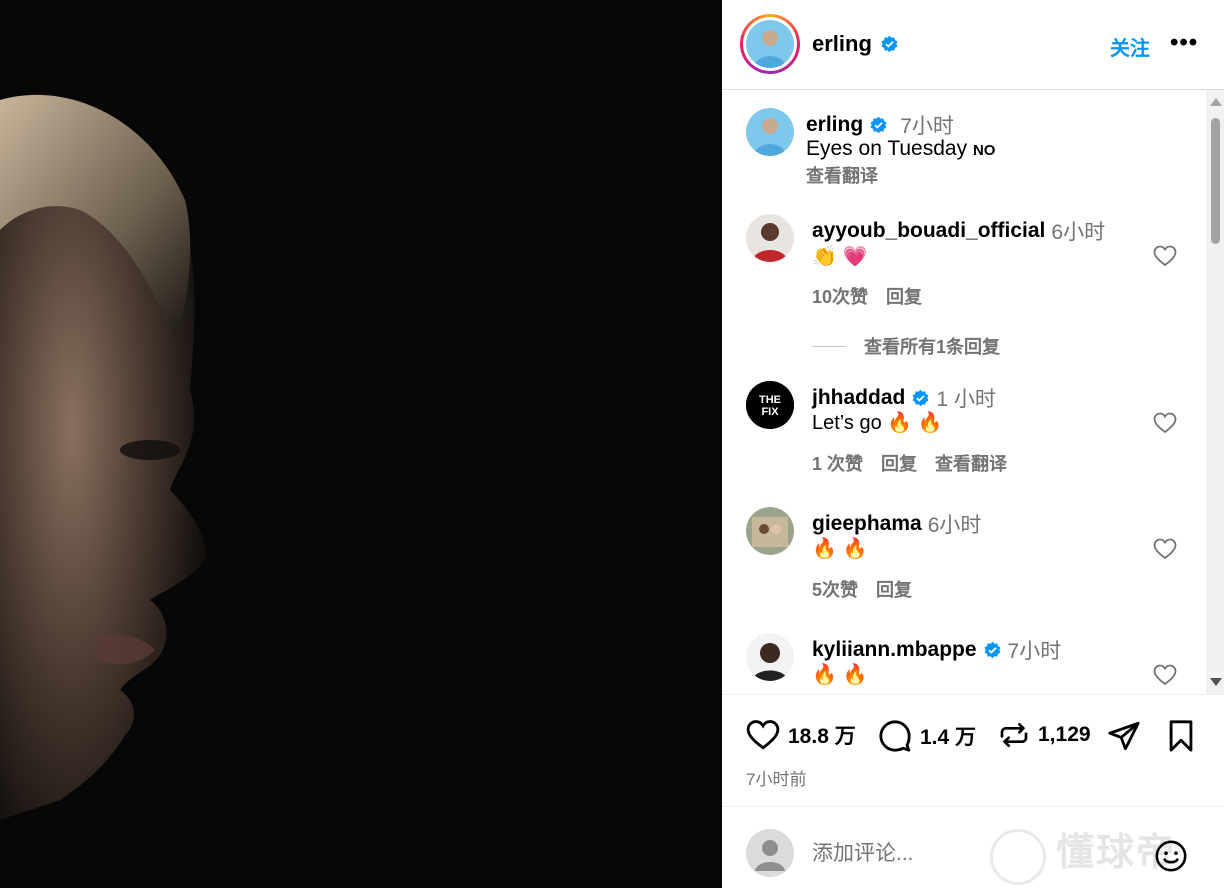  What do you see at coordinates (770, 132) in the screenshot?
I see `caption-author-avatar` at bounding box center [770, 132].